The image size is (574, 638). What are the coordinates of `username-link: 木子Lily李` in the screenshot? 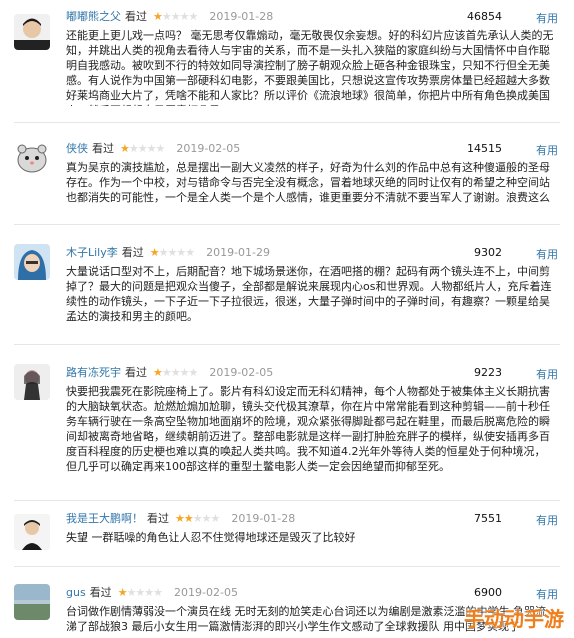 It's located at (92, 252).